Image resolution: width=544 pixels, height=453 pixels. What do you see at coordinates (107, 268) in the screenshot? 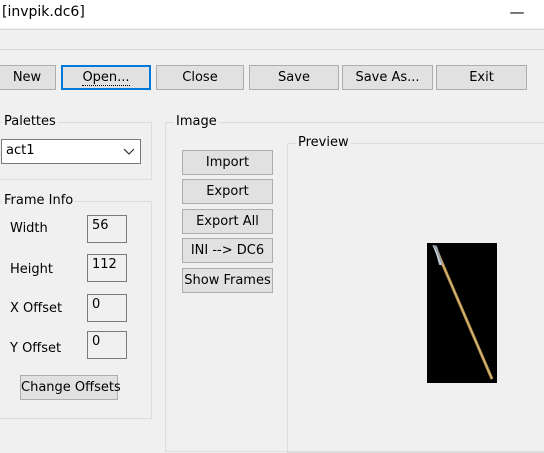
I see `height-field: 112` at bounding box center [107, 268].